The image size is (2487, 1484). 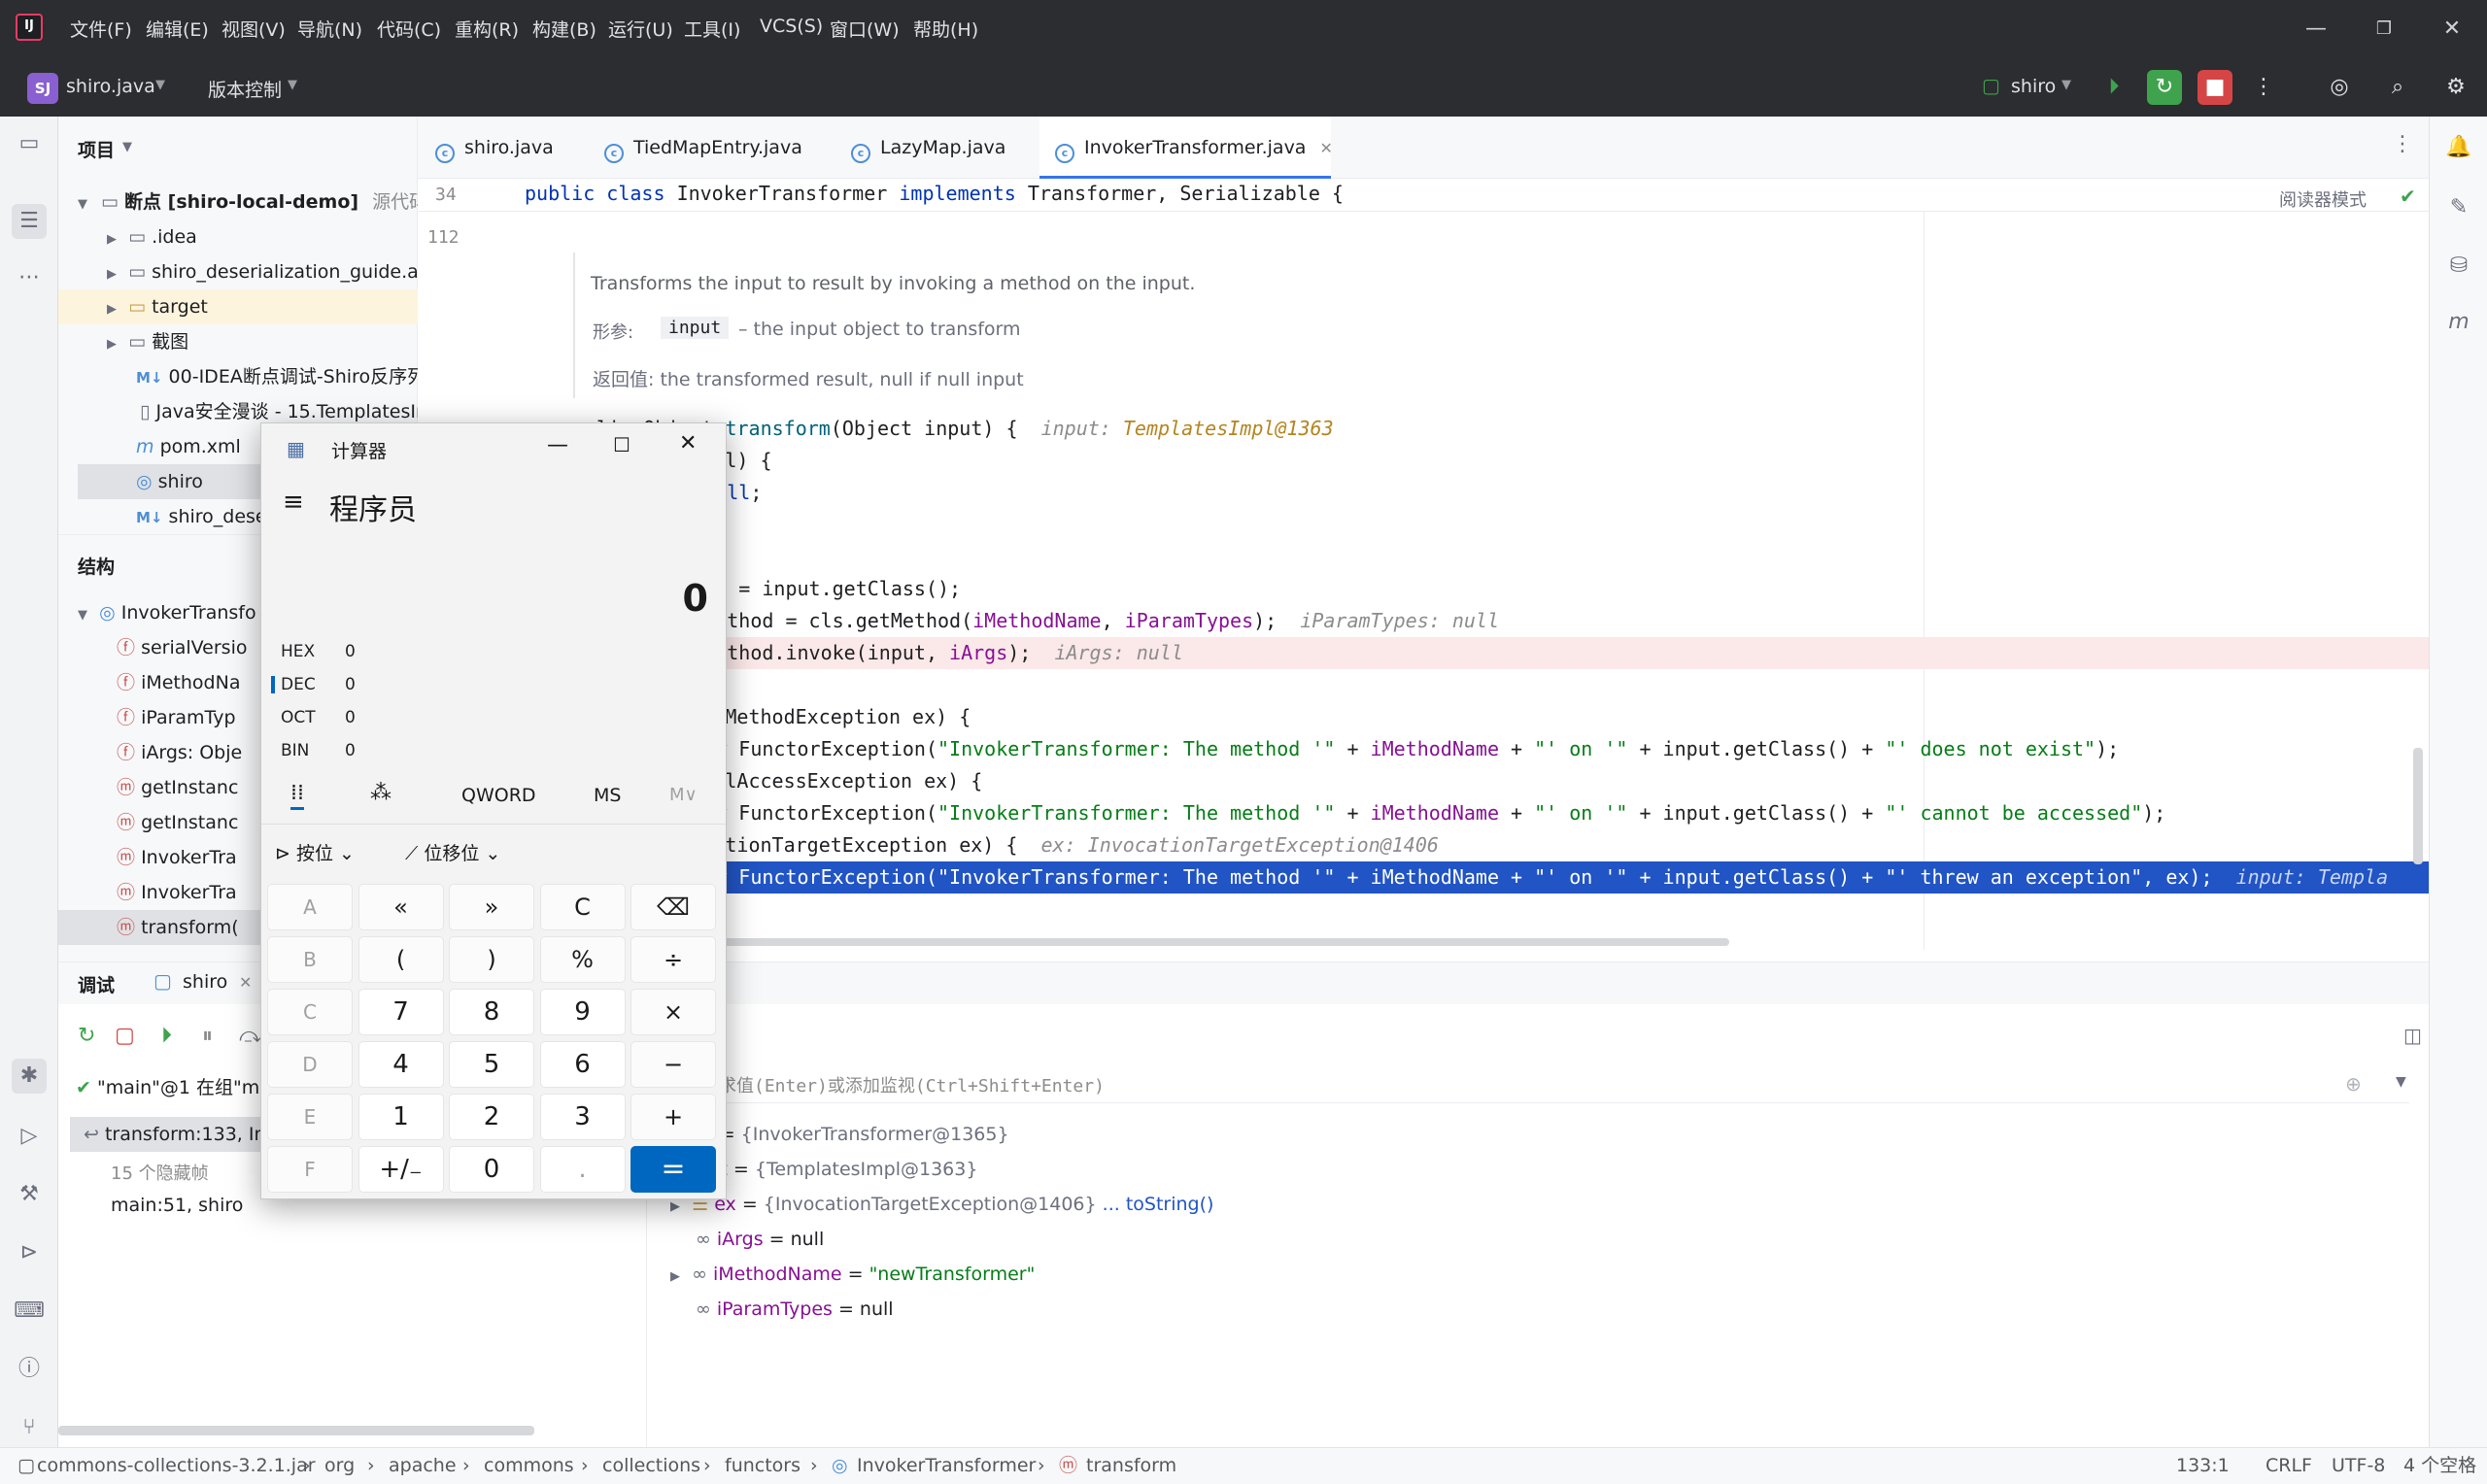 I want to click on ai-assistant-icon: ◎, so click(x=2339, y=88).